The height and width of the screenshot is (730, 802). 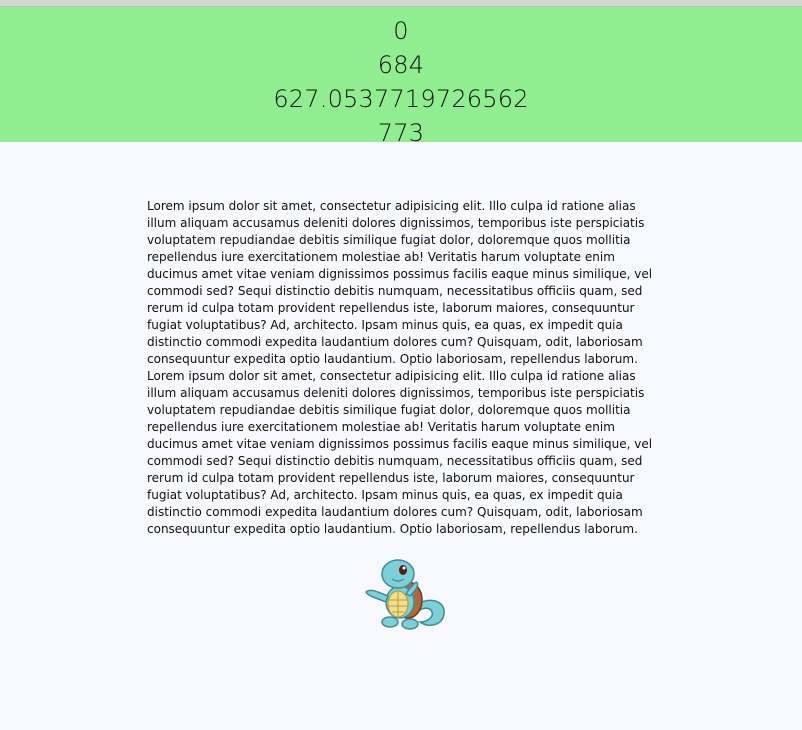 What do you see at coordinates (401, 65) in the screenshot?
I see `readout-value-2: 684` at bounding box center [401, 65].